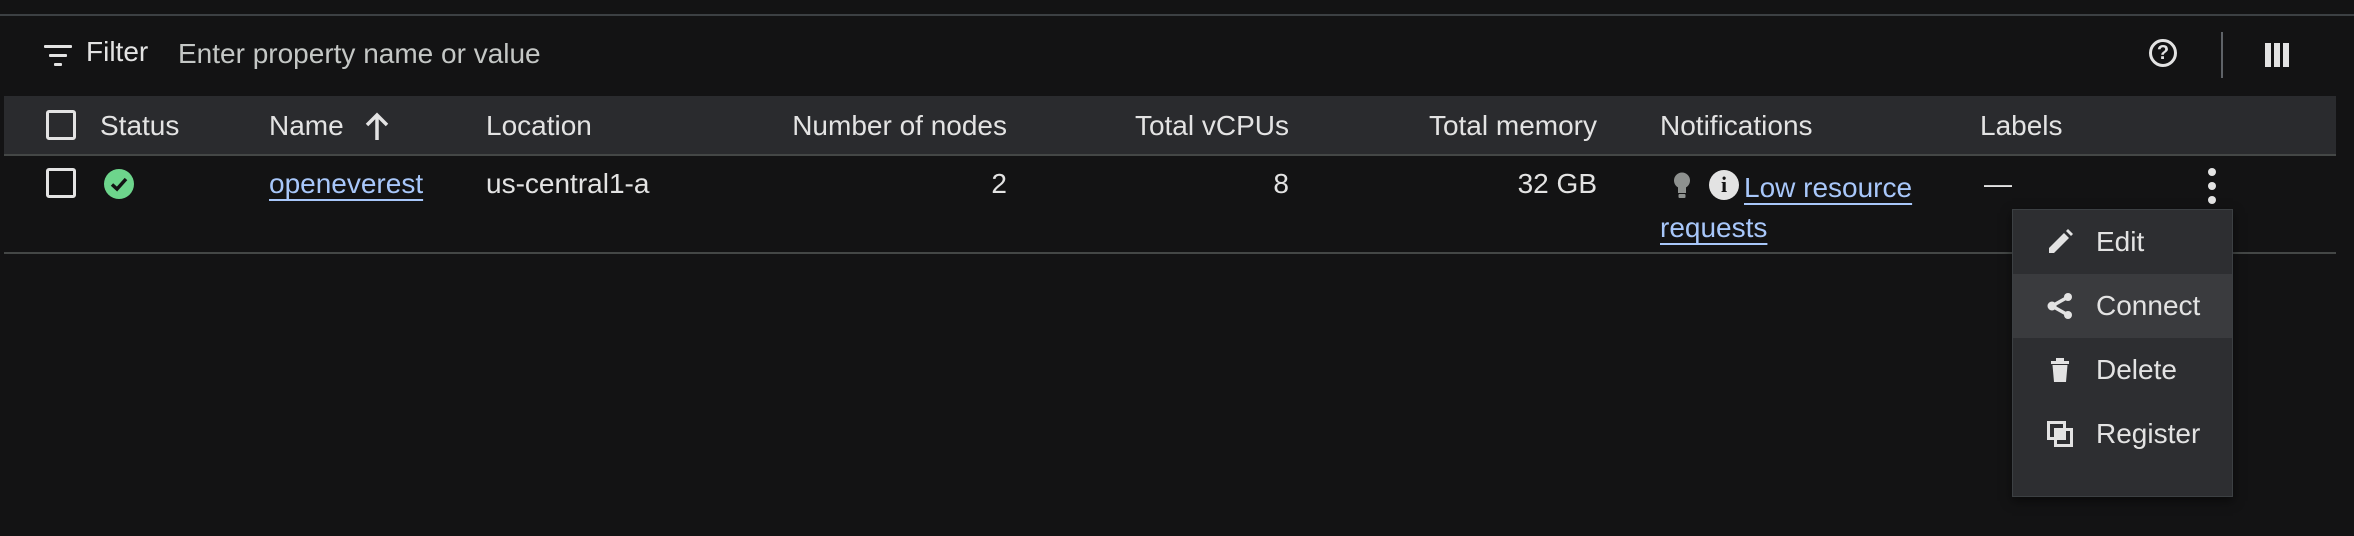 This screenshot has width=2354, height=536. I want to click on trash-icon, so click(2060, 370).